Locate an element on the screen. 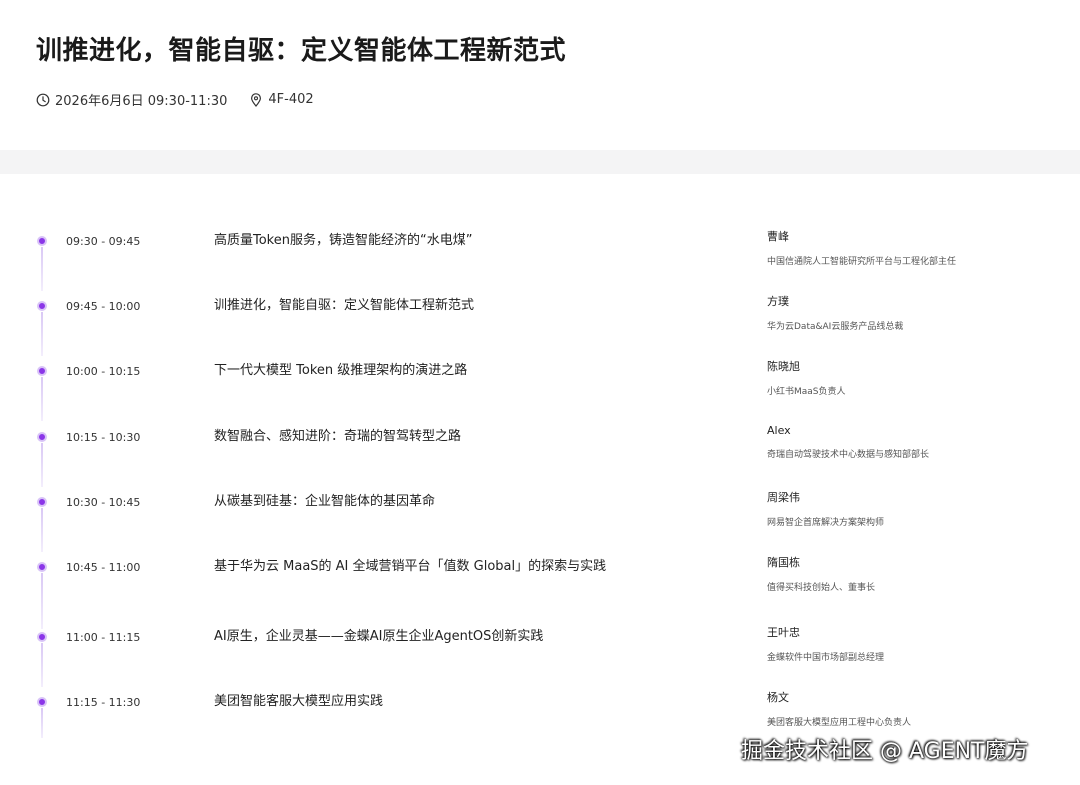  speaker-role: 网易智企首席解决方案架构师 is located at coordinates (826, 523).